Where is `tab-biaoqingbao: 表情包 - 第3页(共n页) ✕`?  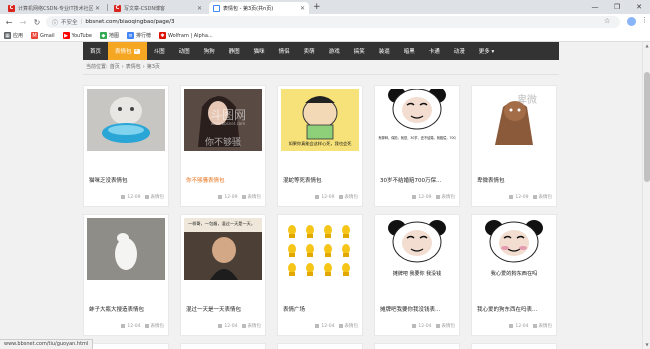 tab-biaoqingbao: 表情包 - 第3页(共n页) ✕ is located at coordinates (259, 8).